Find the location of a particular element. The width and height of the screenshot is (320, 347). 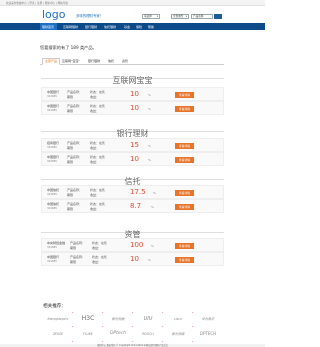

region-select: 请选择 ▾ is located at coordinates (151, 16).